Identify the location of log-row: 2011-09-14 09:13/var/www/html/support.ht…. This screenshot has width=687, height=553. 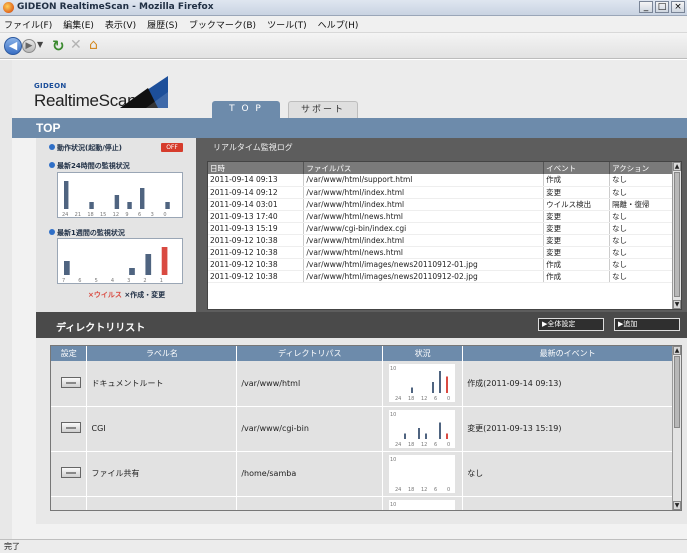
(441, 180).